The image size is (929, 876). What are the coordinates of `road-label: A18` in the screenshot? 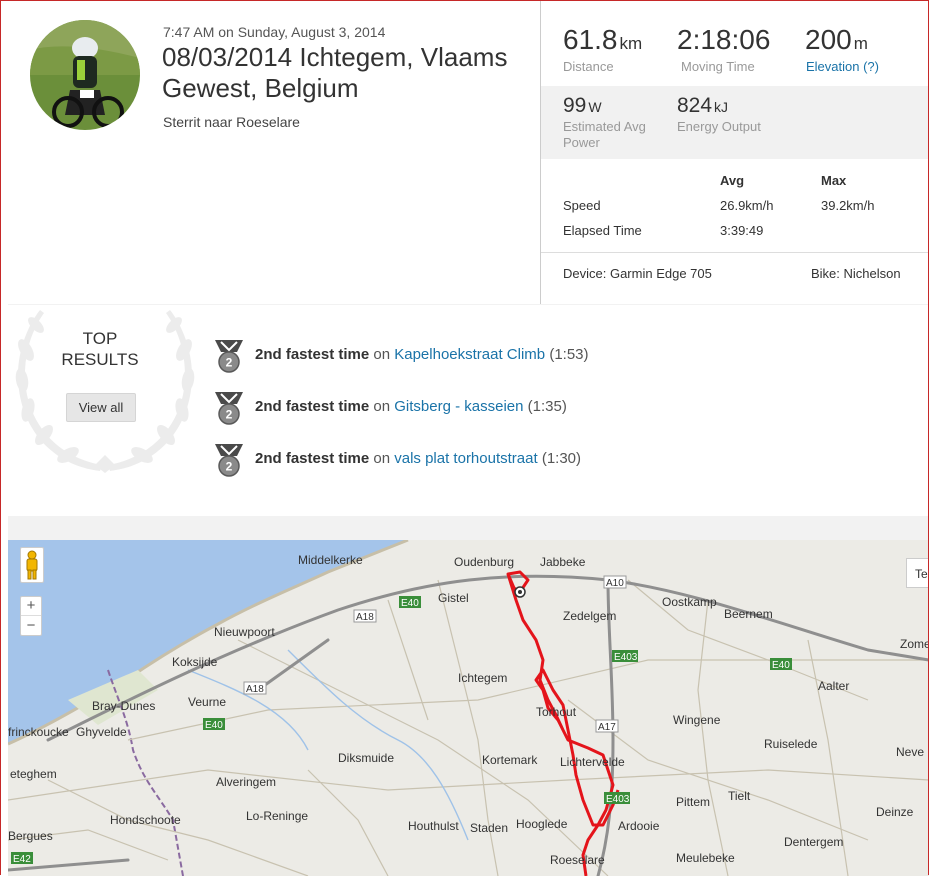 It's located at (255, 689).